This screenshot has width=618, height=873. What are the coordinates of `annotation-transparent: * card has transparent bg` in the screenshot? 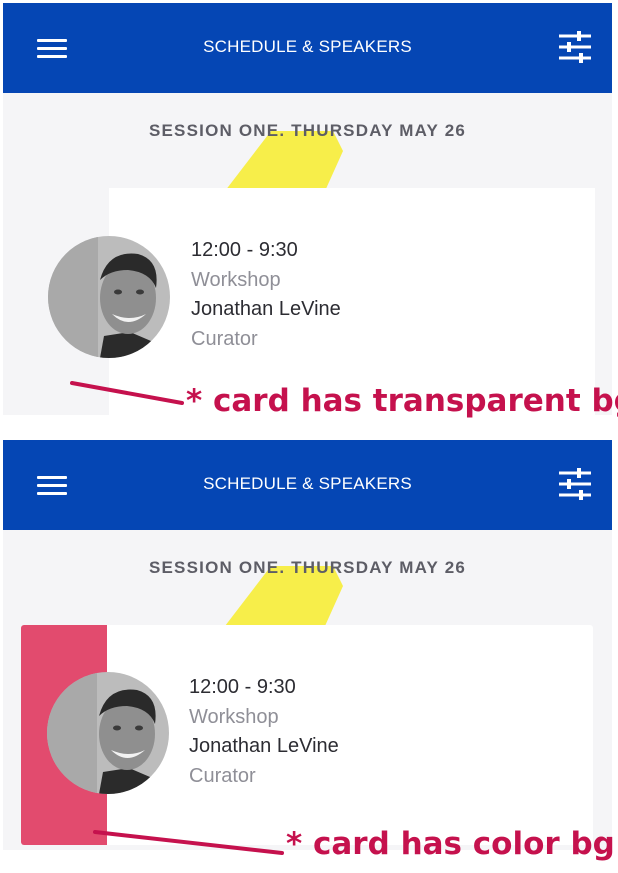 It's located at (402, 401).